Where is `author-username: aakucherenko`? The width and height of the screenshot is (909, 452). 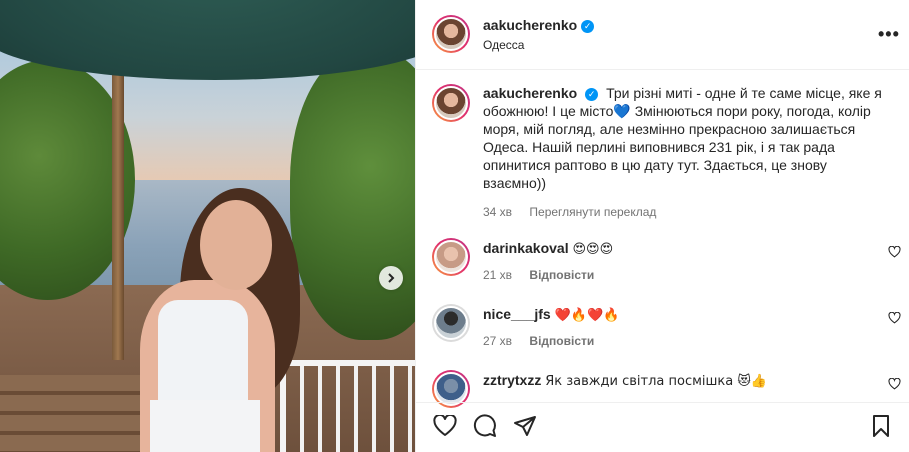 author-username: aakucherenko is located at coordinates (530, 25).